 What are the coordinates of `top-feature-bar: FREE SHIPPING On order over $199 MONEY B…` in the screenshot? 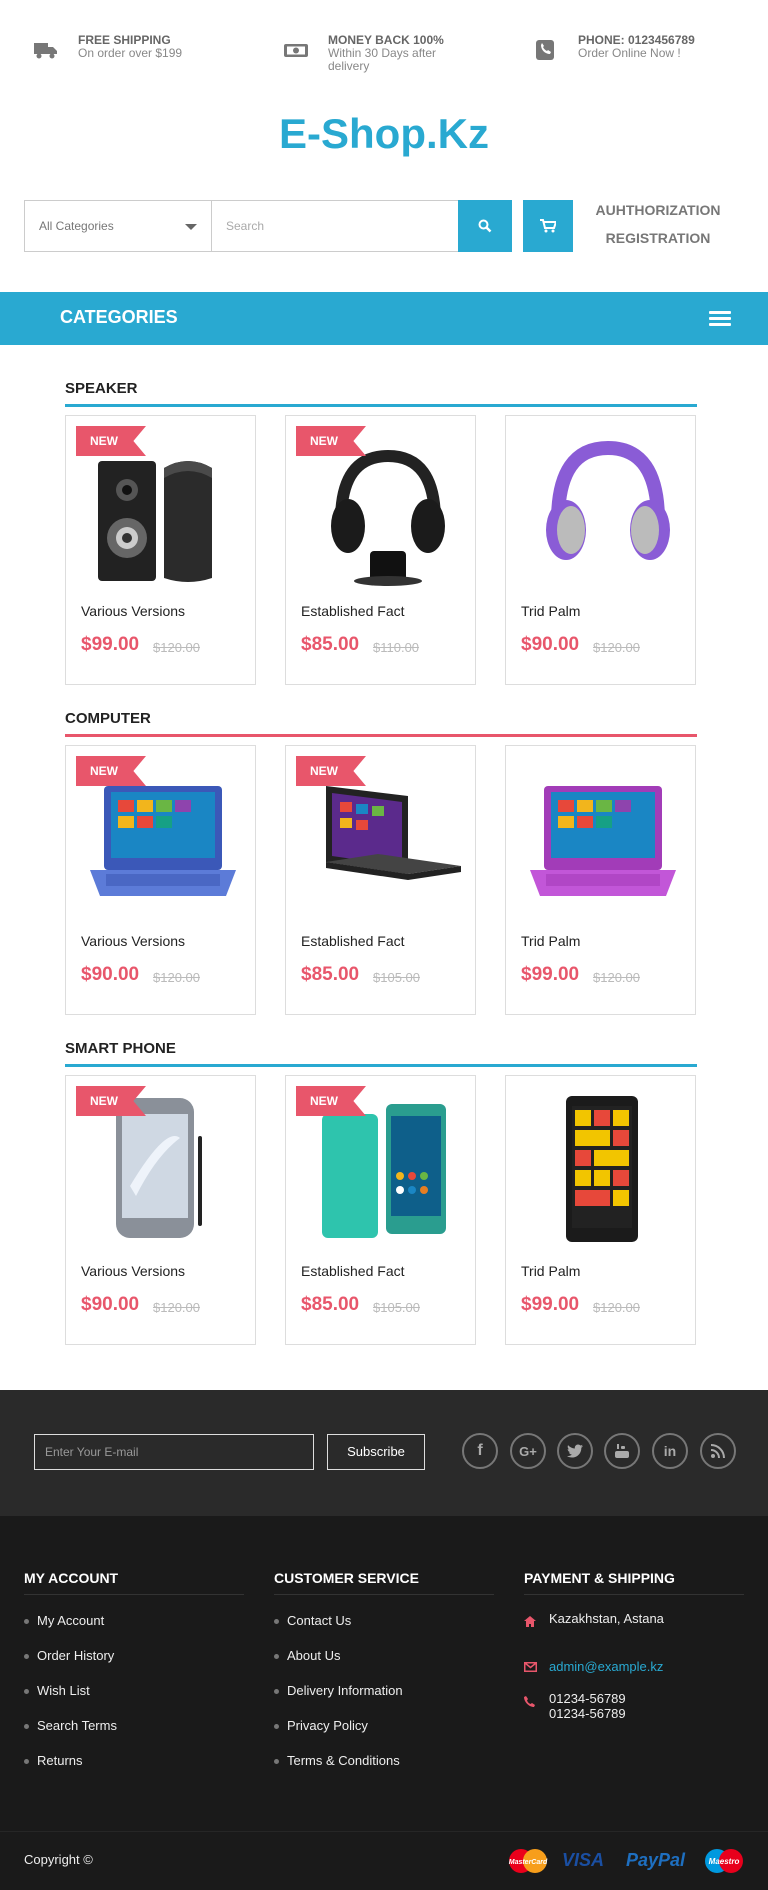 It's located at (384, 47).